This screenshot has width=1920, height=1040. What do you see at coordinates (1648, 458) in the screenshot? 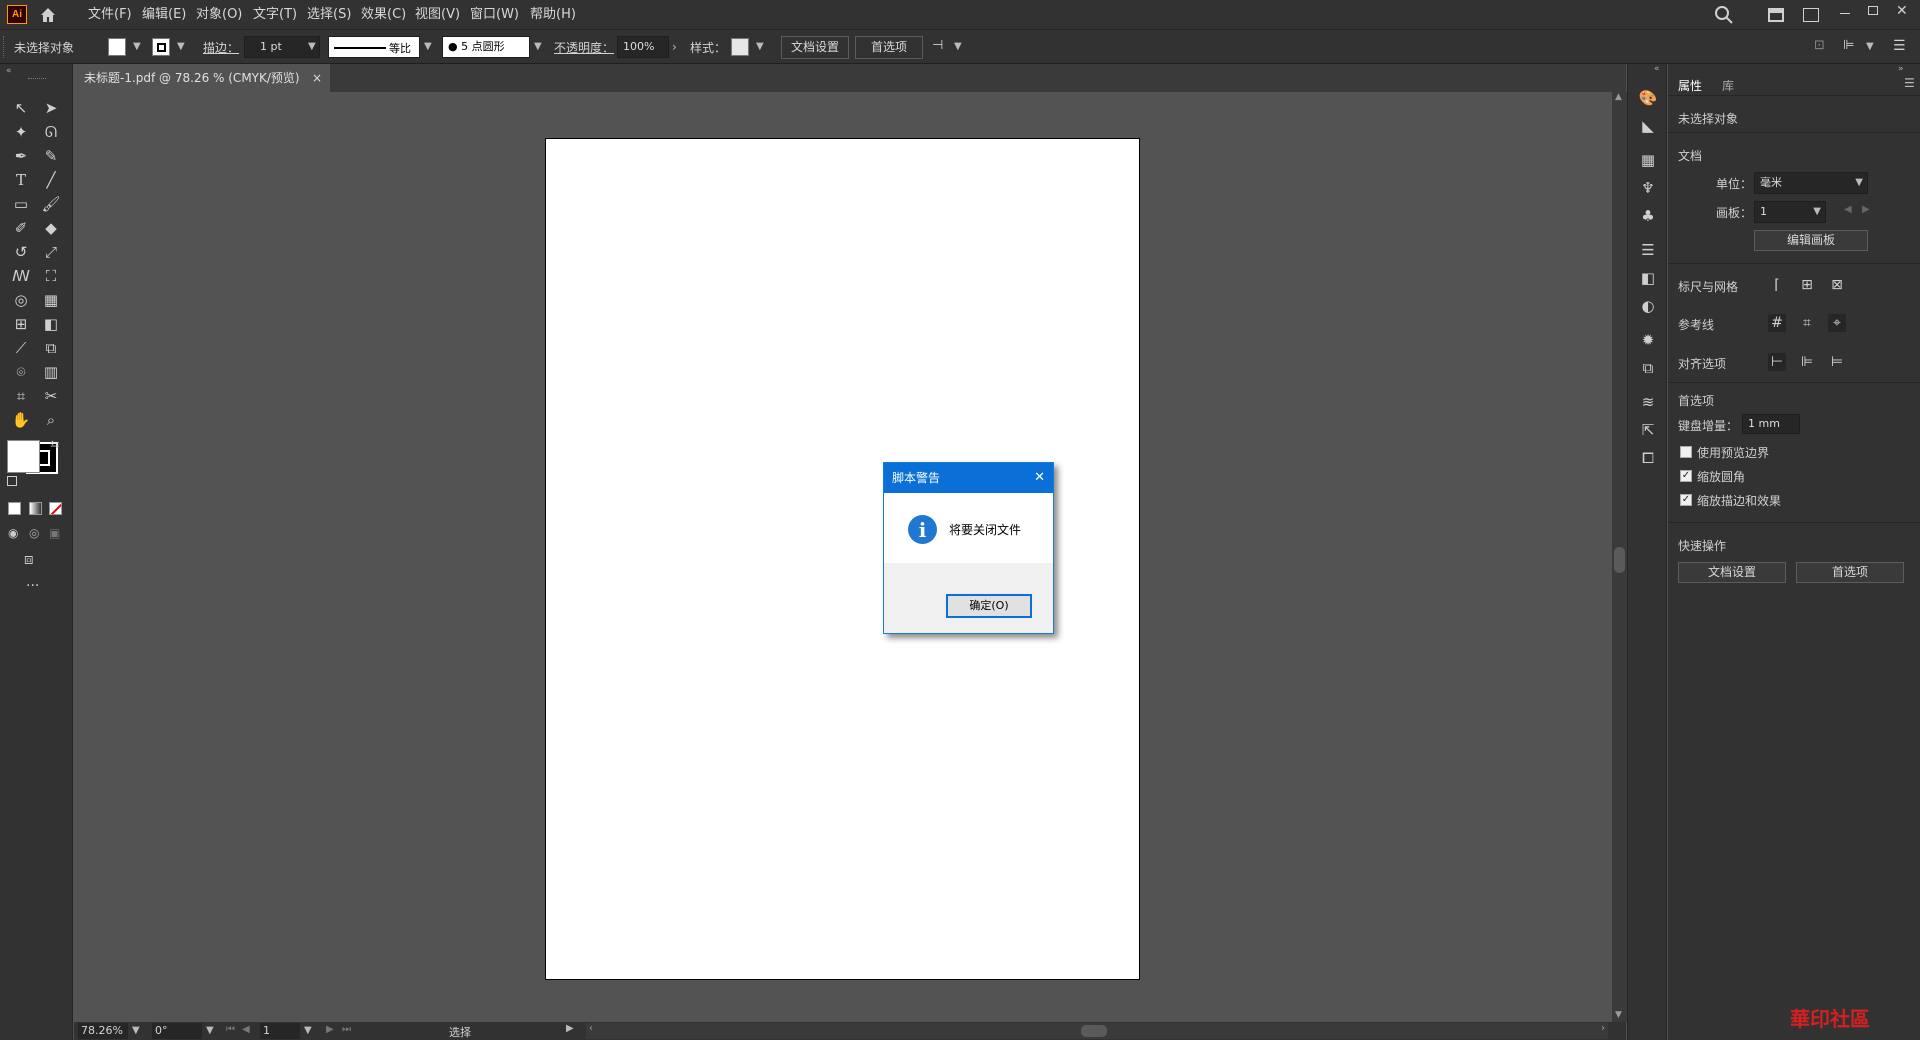
I see `artboards-panel-icon: ⧠` at bounding box center [1648, 458].